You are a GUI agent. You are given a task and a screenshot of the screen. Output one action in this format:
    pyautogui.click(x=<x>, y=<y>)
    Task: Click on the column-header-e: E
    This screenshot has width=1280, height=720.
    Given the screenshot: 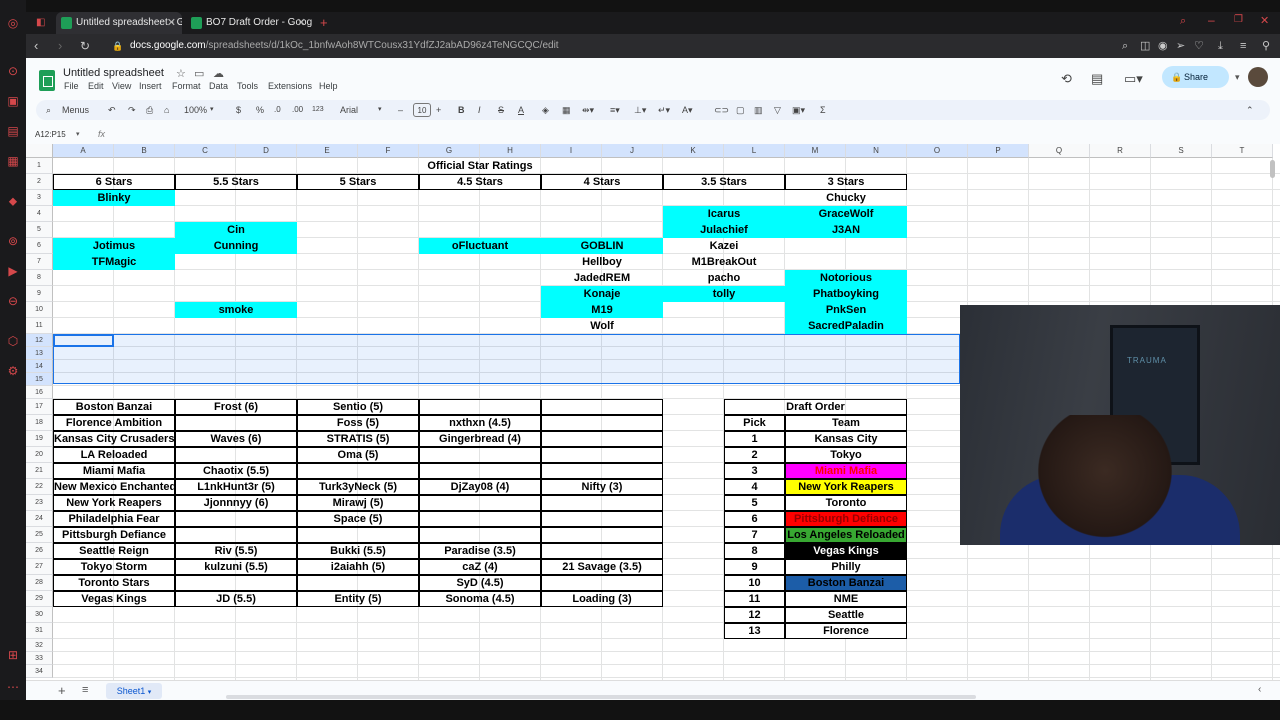 What is the action you would take?
    pyautogui.click(x=327, y=151)
    